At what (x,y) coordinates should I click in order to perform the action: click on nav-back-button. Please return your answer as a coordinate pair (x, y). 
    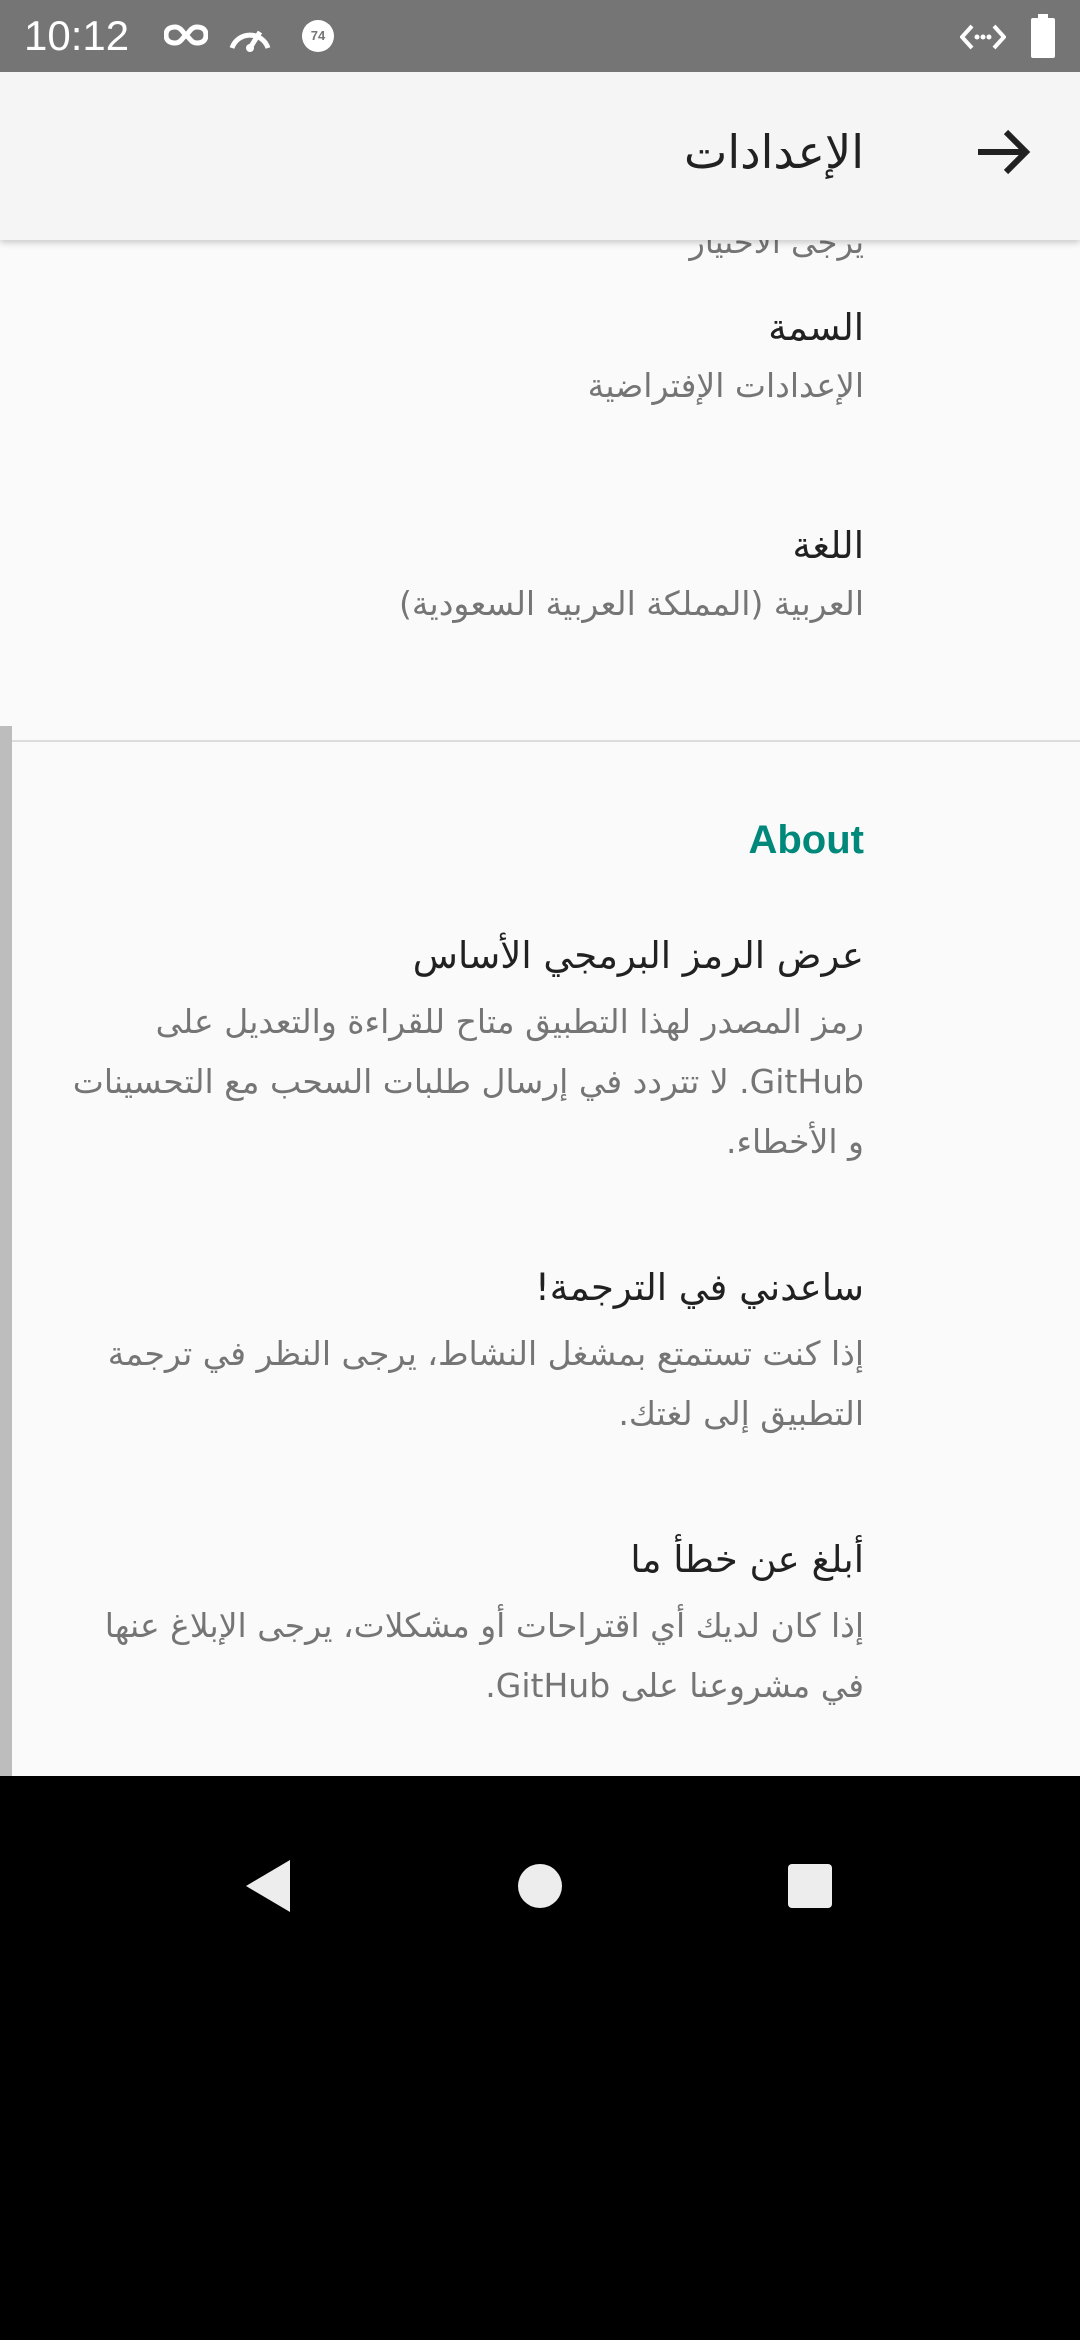
    Looking at the image, I should click on (268, 1886).